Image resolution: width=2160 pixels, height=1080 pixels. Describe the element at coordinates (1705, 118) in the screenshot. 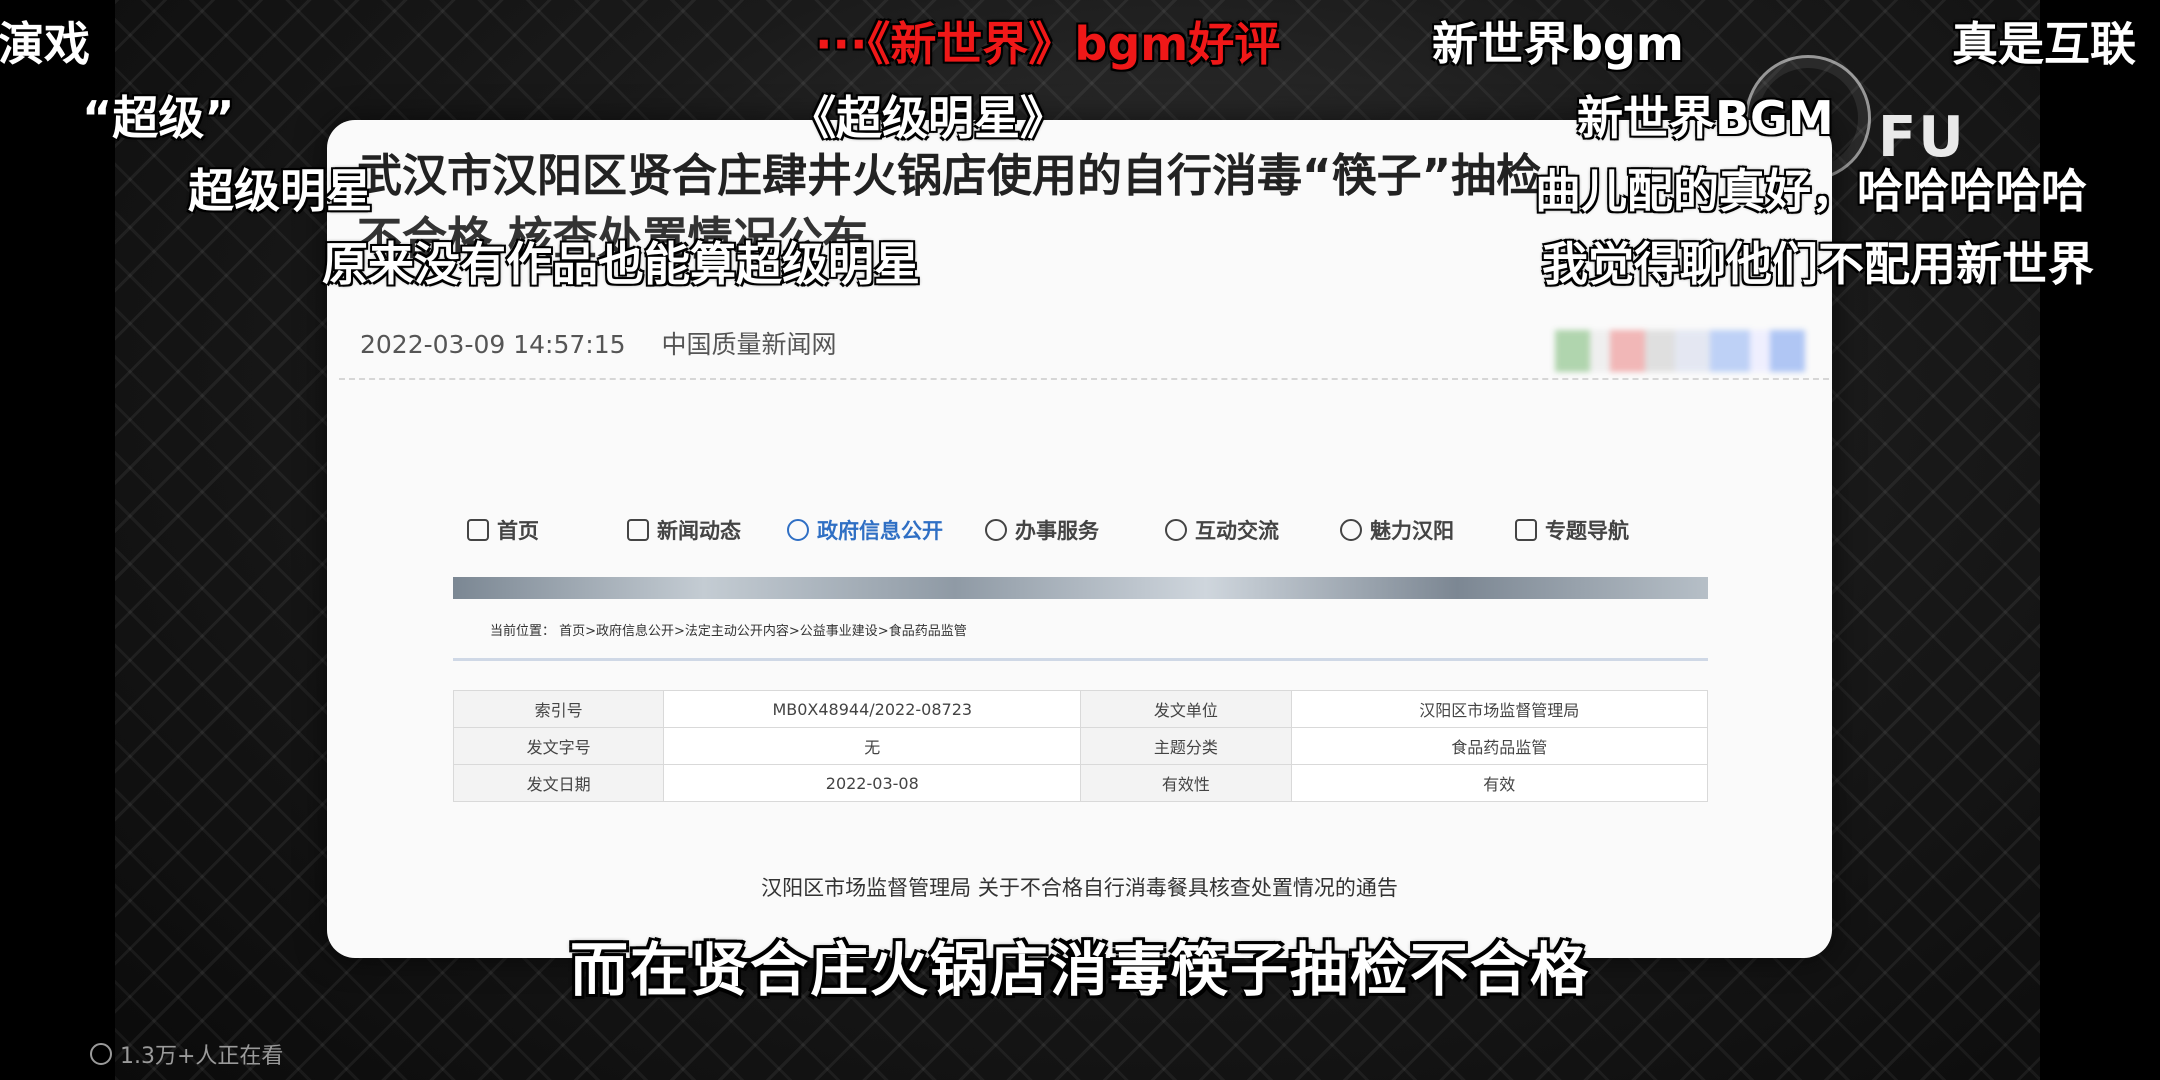

I see `danmaku-comment: 新世界BGM` at that location.